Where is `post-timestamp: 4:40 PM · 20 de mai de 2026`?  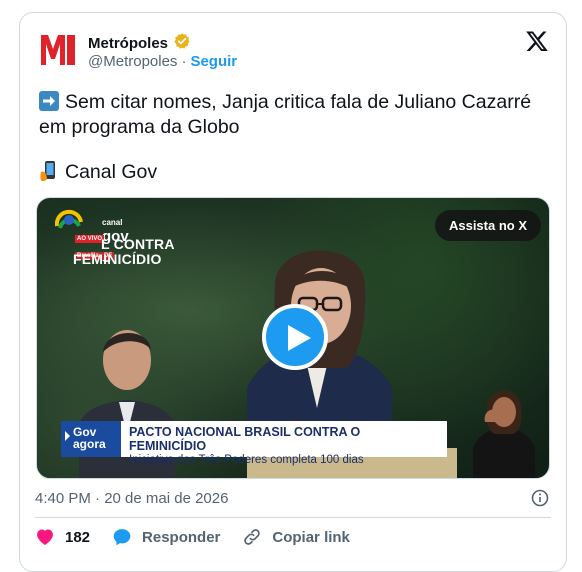 post-timestamp: 4:40 PM · 20 de mai de 2026 is located at coordinates (131, 498).